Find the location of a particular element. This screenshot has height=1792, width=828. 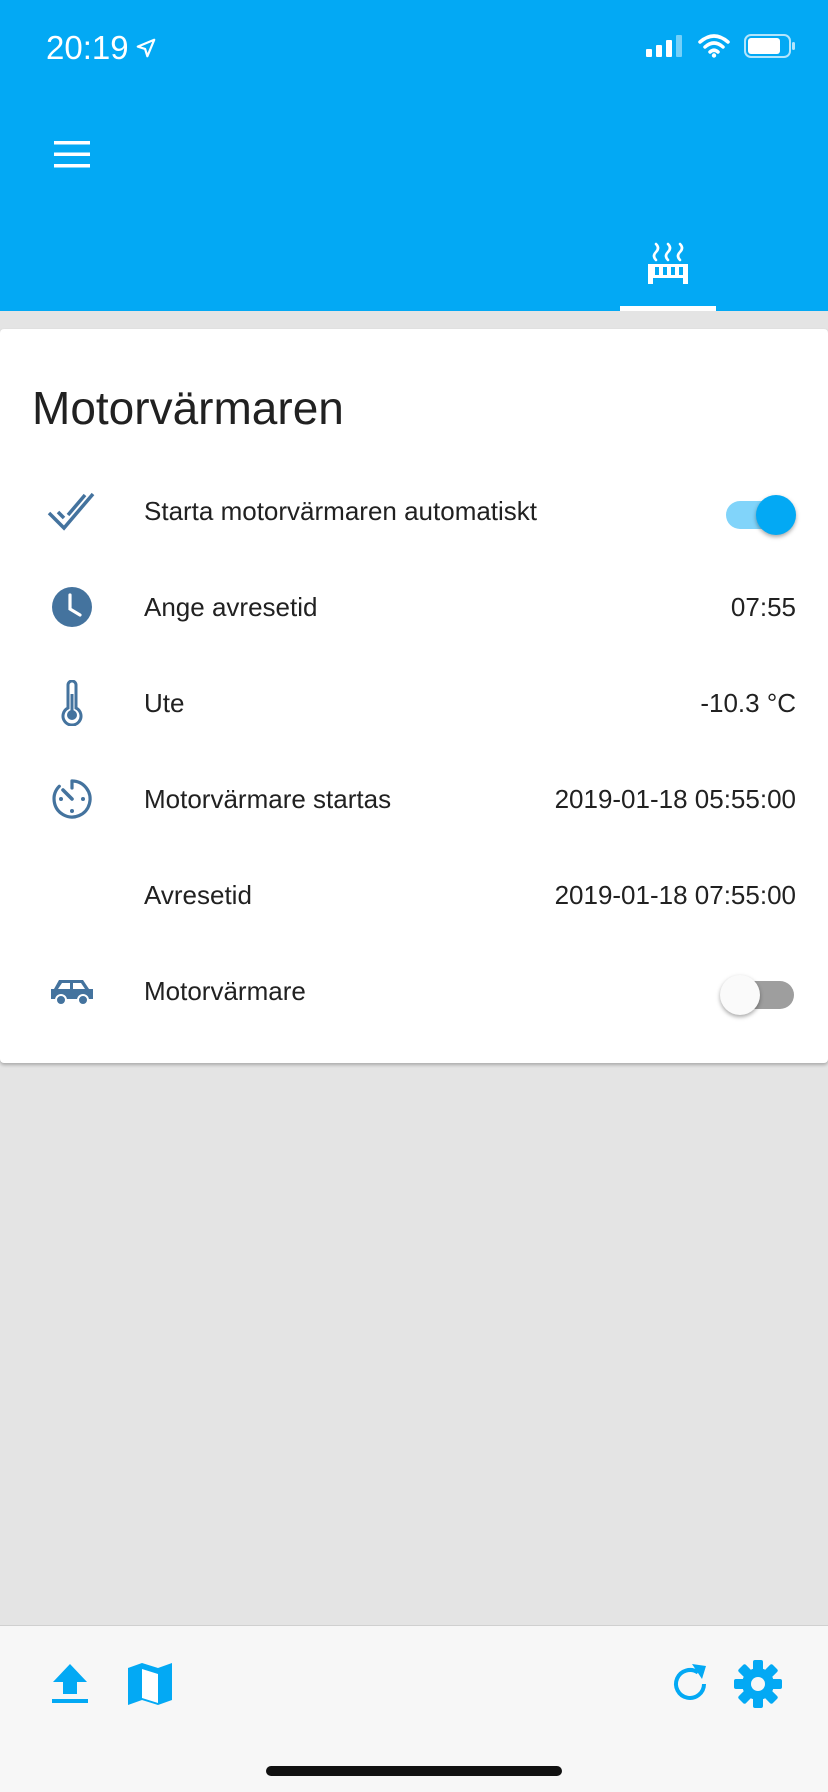

location-arrow-icon is located at coordinates (145, 48).